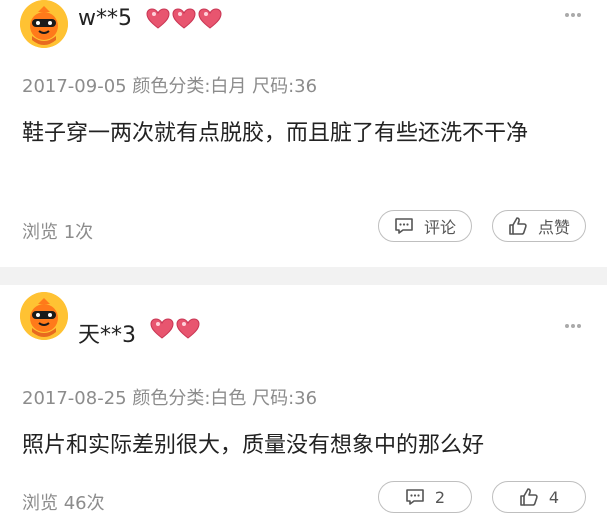  I want to click on username: w**5, so click(105, 18).